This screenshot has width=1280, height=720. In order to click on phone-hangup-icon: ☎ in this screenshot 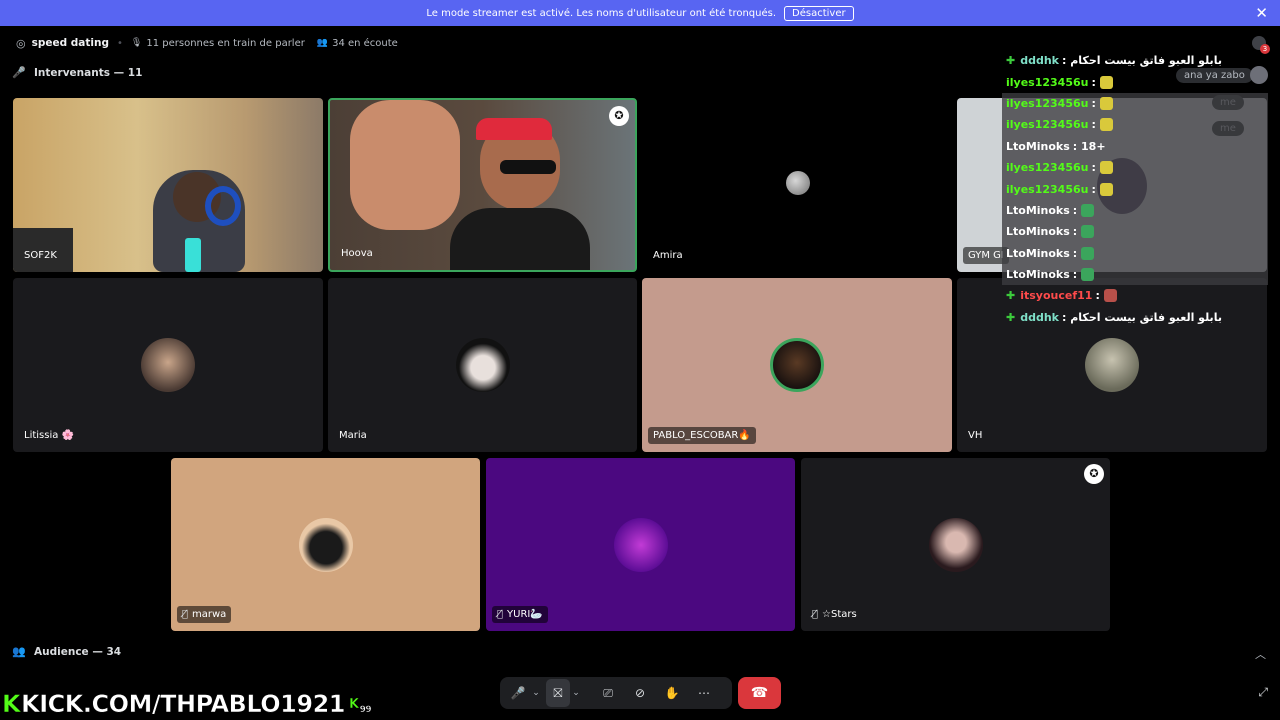, I will do `click(759, 693)`.